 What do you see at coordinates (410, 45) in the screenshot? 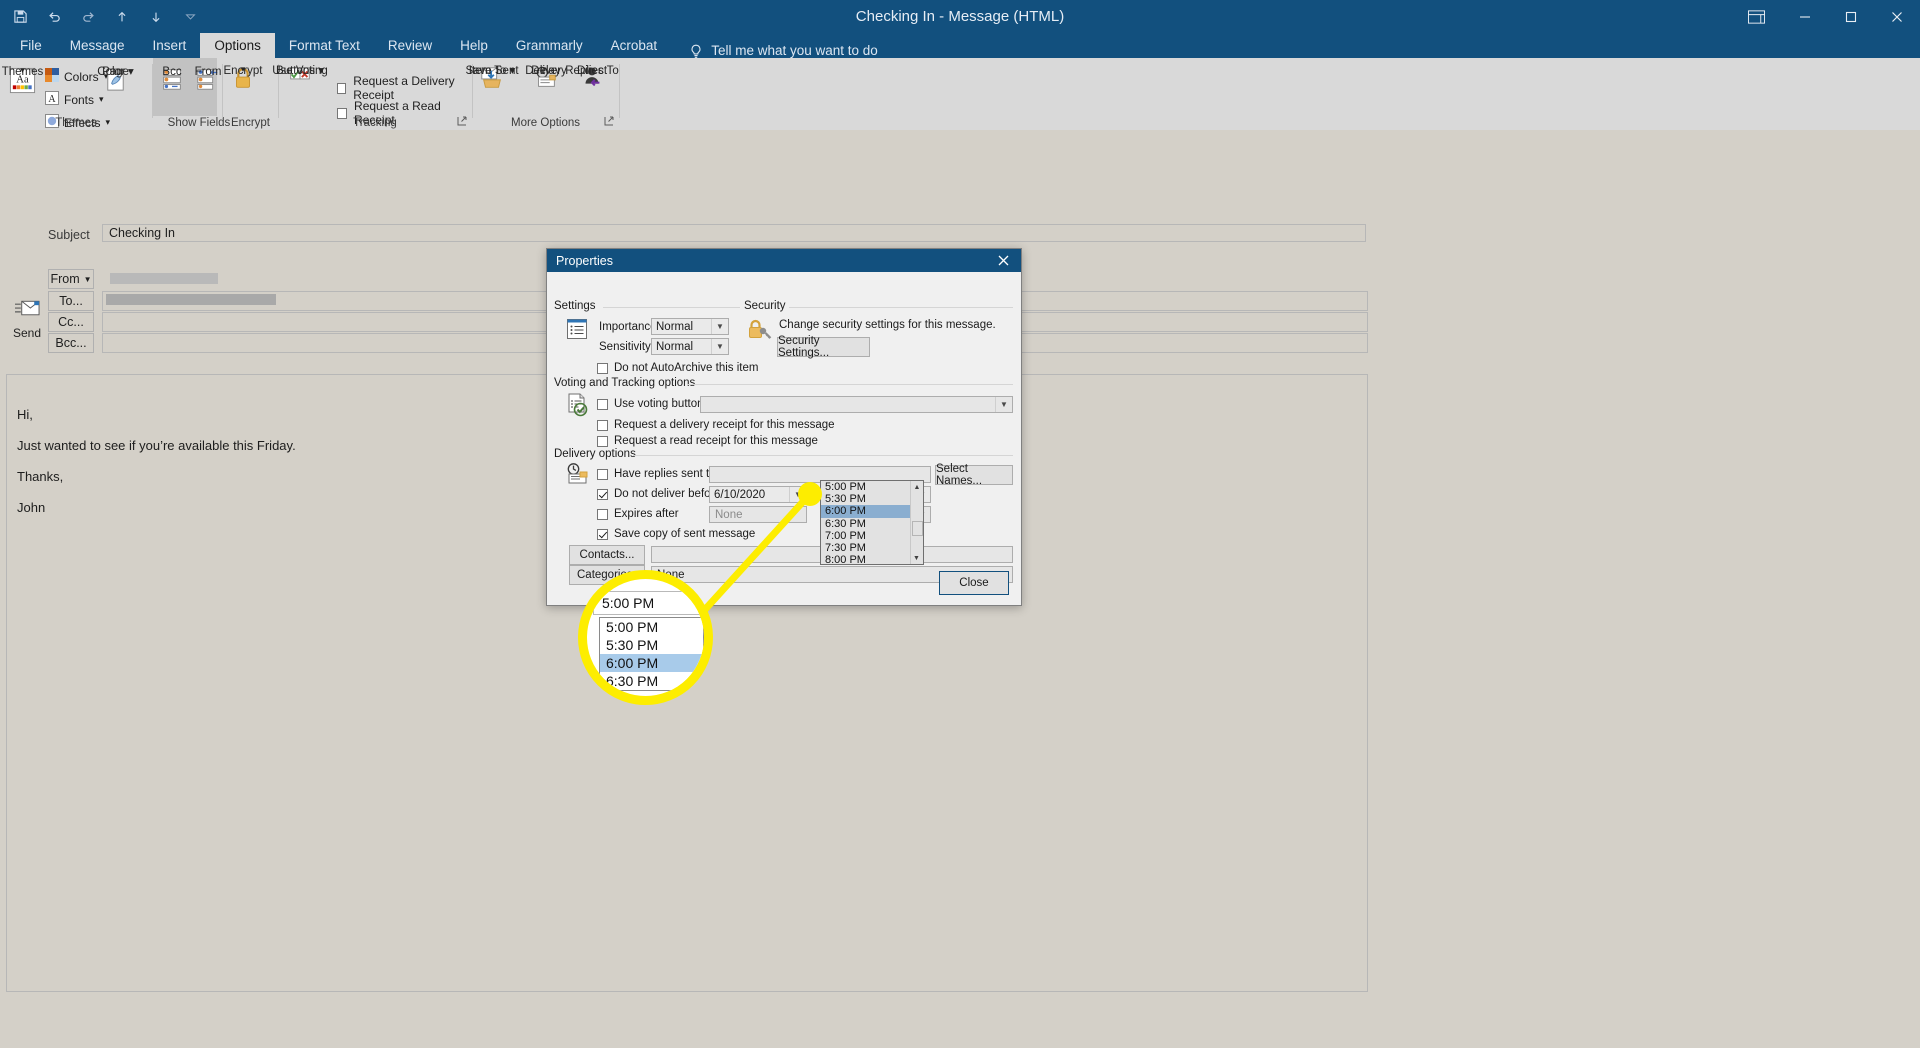
I see `tab-review: Review` at bounding box center [410, 45].